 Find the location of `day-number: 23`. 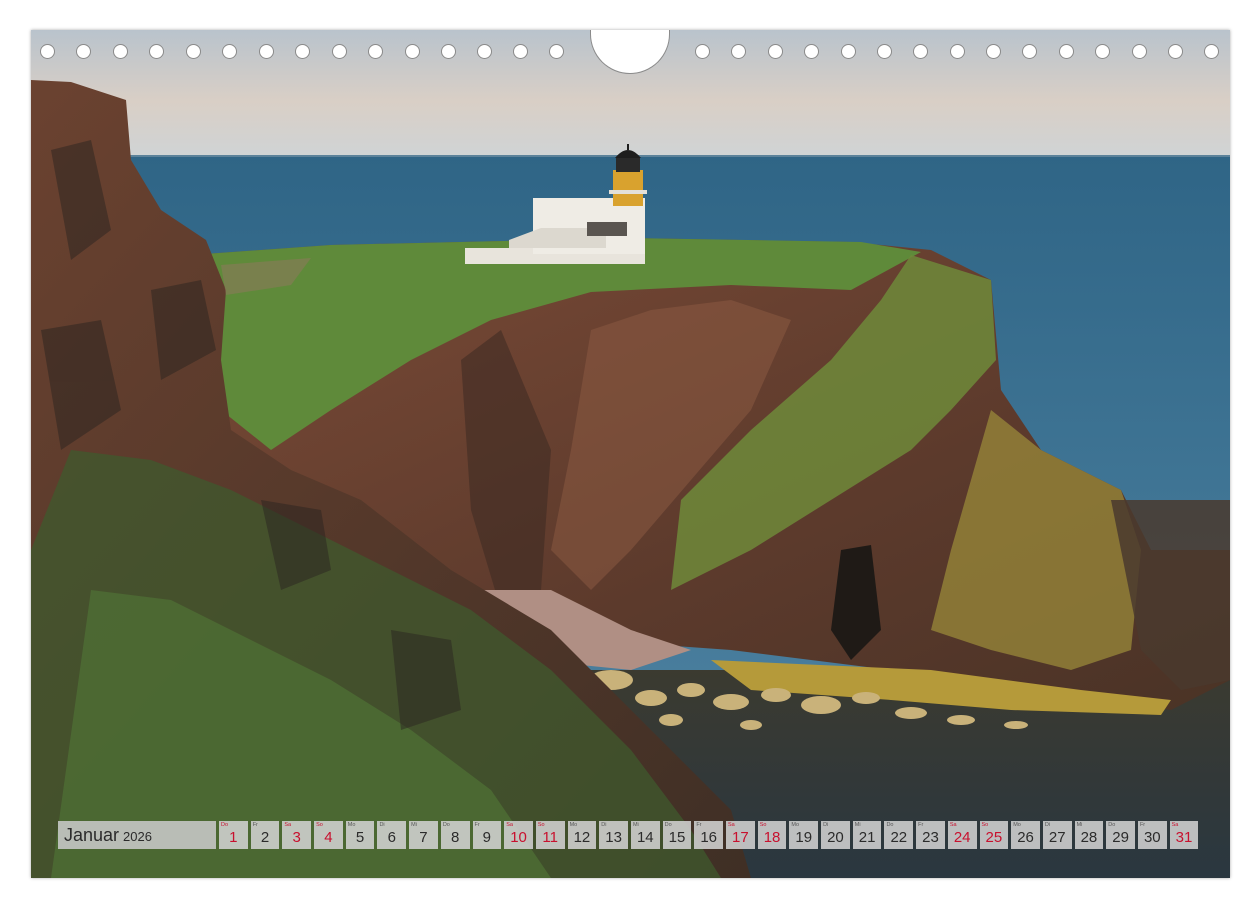

day-number: 23 is located at coordinates (930, 837).